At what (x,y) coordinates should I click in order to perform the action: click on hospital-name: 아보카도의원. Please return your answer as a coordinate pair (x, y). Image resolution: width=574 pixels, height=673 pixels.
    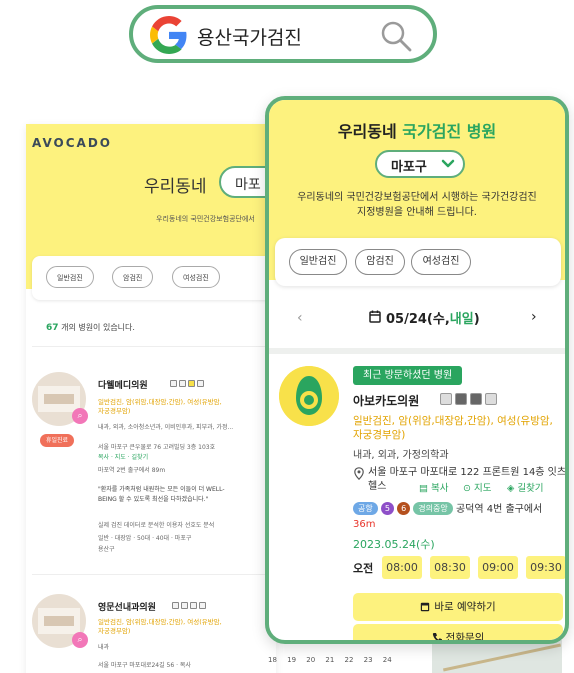
    Looking at the image, I should click on (386, 400).